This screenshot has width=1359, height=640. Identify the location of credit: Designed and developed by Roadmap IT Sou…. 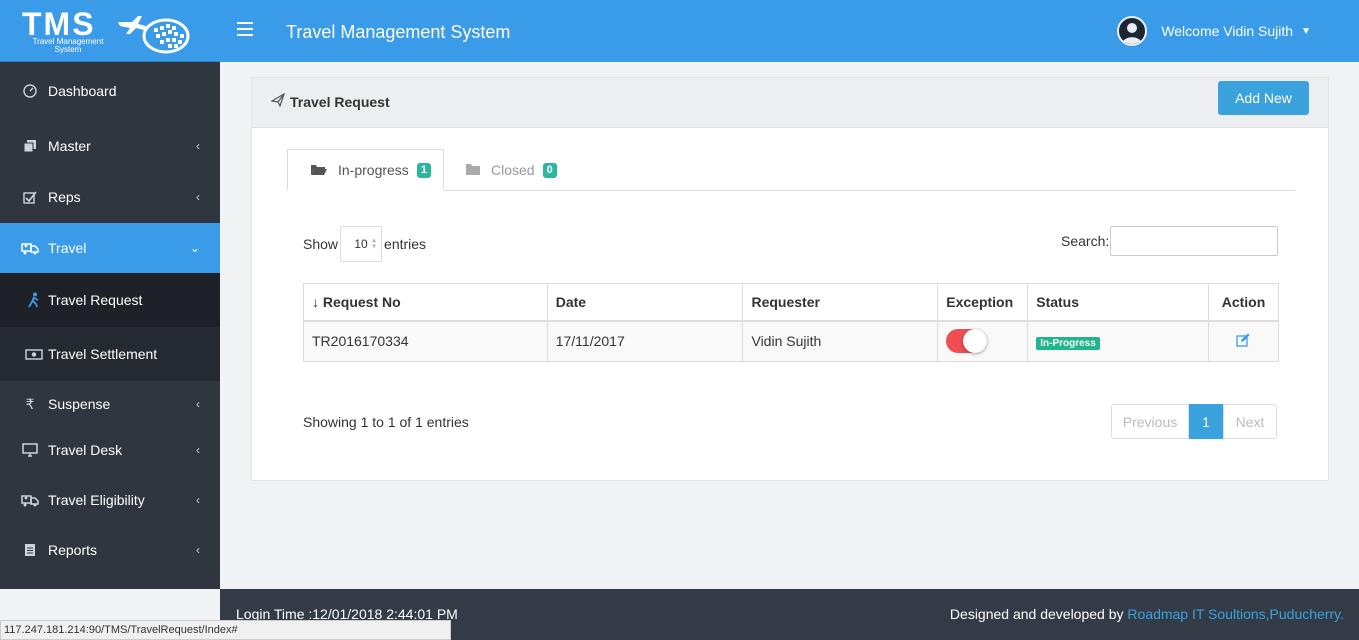
(1147, 614).